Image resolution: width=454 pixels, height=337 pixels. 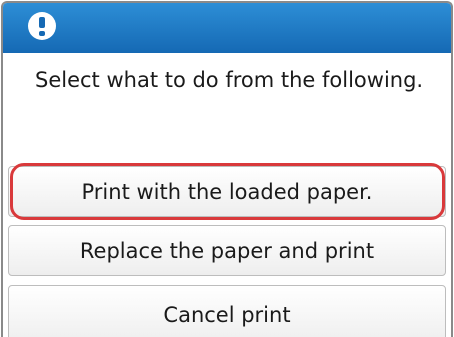 What do you see at coordinates (227, 28) in the screenshot?
I see `dialog-title-bar` at bounding box center [227, 28].